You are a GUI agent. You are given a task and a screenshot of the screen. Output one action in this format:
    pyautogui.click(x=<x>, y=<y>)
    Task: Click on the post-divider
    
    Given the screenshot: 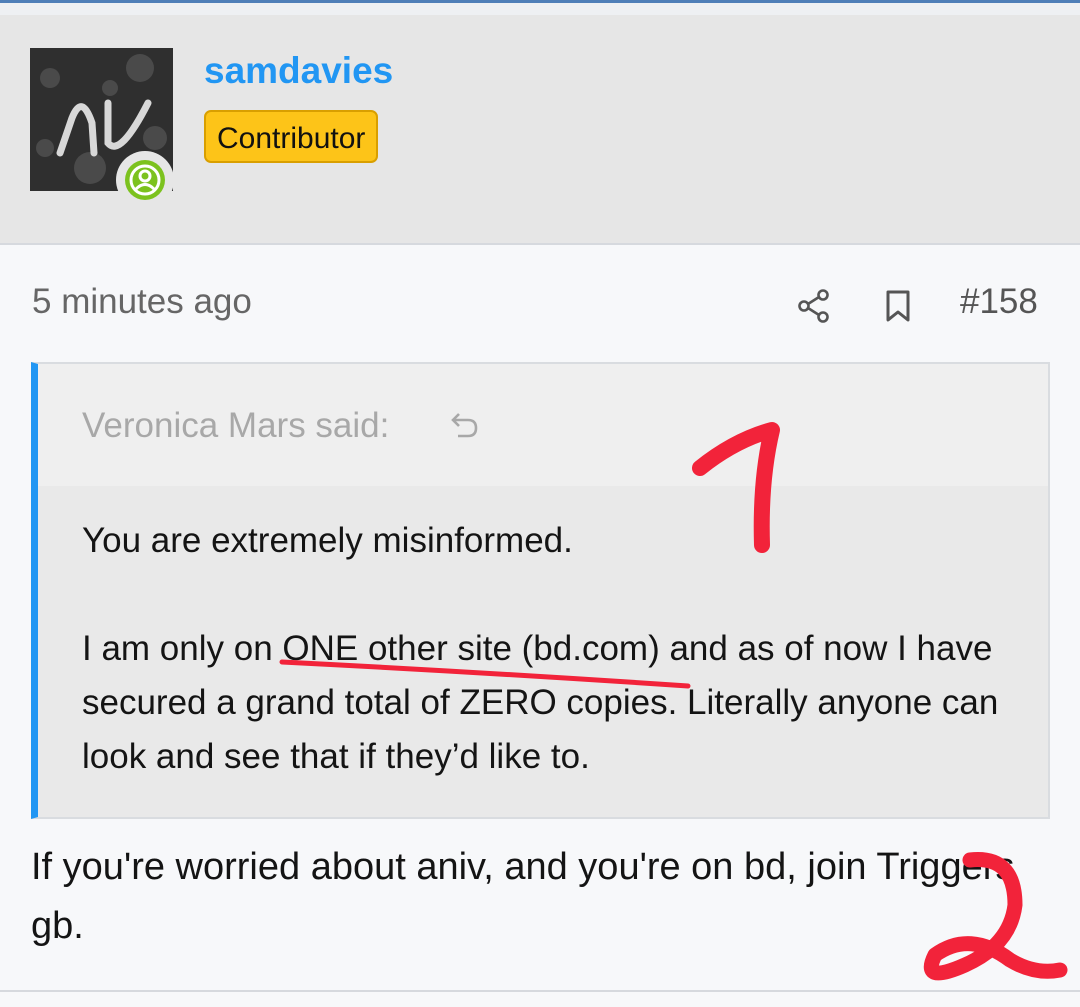 What is the action you would take?
    pyautogui.click(x=540, y=991)
    